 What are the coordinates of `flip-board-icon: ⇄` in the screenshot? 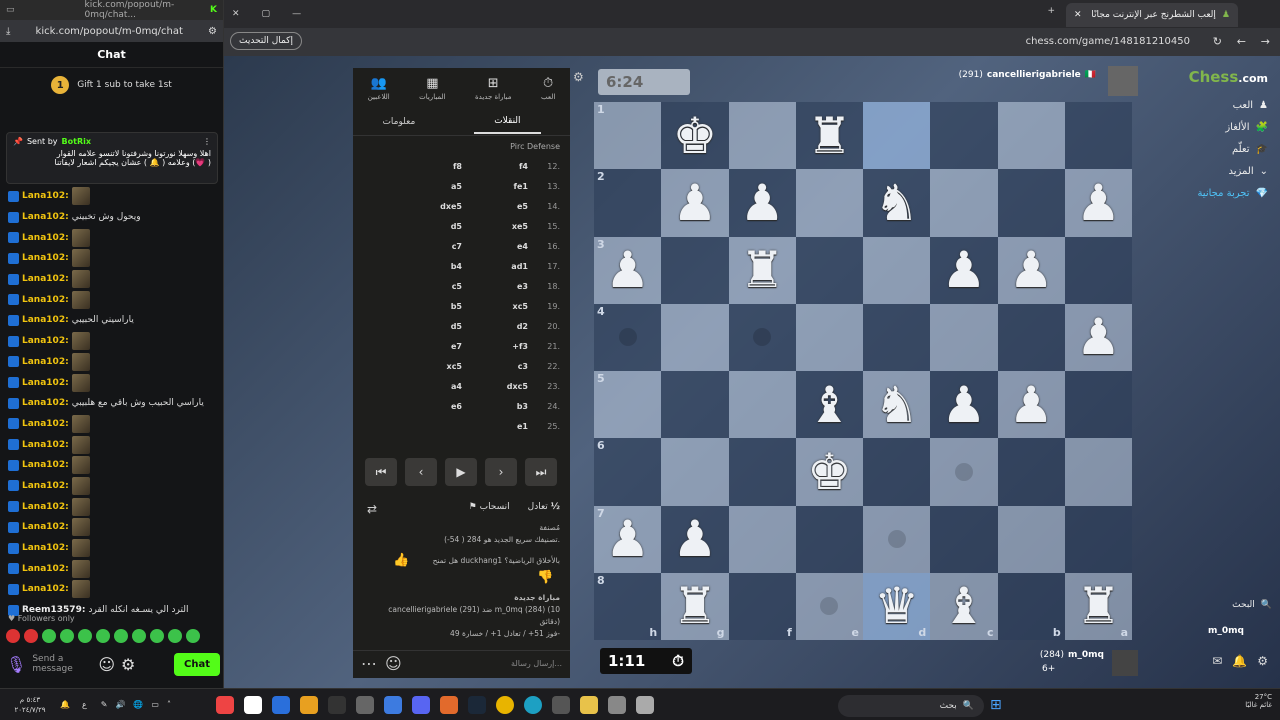 It's located at (372, 509).